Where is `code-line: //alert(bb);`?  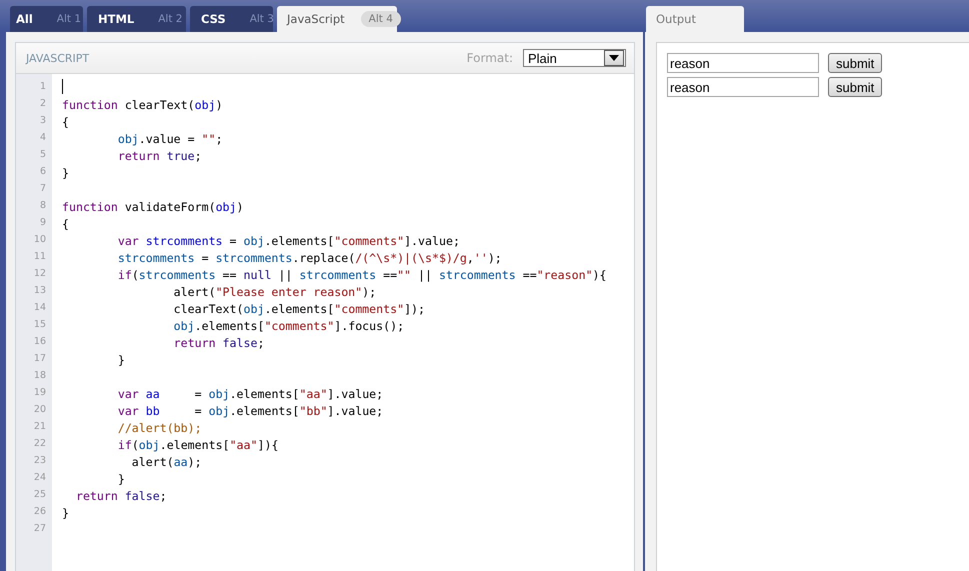
code-line: //alert(bb); is located at coordinates (159, 428).